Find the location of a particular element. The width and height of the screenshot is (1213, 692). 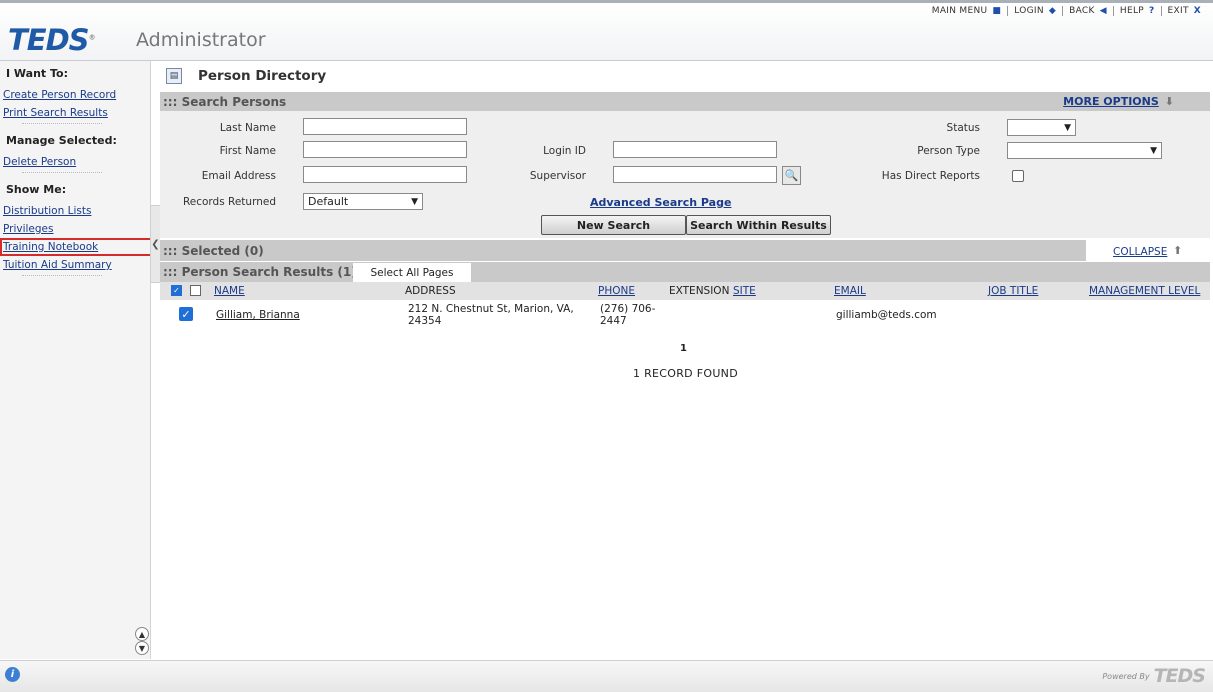

select-all-pages-button: Select All Pages is located at coordinates (412, 272).